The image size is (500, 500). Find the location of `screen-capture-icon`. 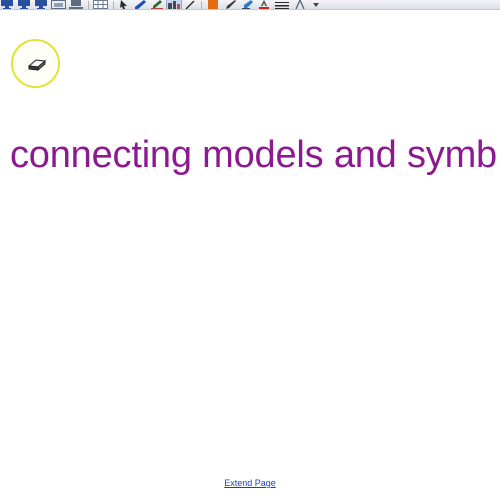

screen-capture-icon is located at coordinates (76, 4).